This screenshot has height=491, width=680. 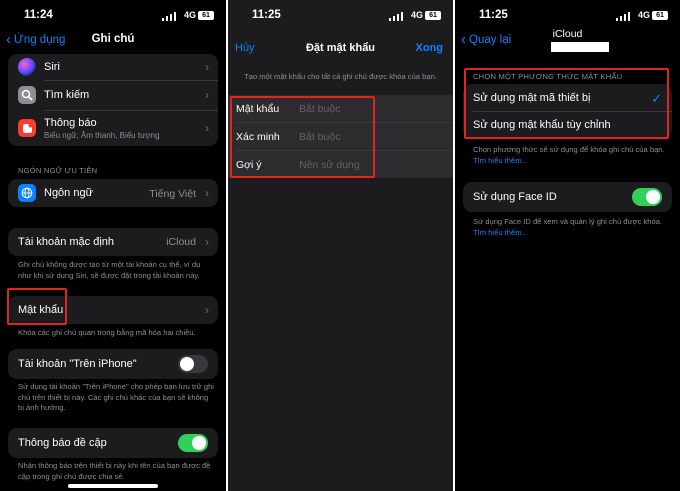 I want to click on notifications-label: Thông báo, so click(x=70, y=122).